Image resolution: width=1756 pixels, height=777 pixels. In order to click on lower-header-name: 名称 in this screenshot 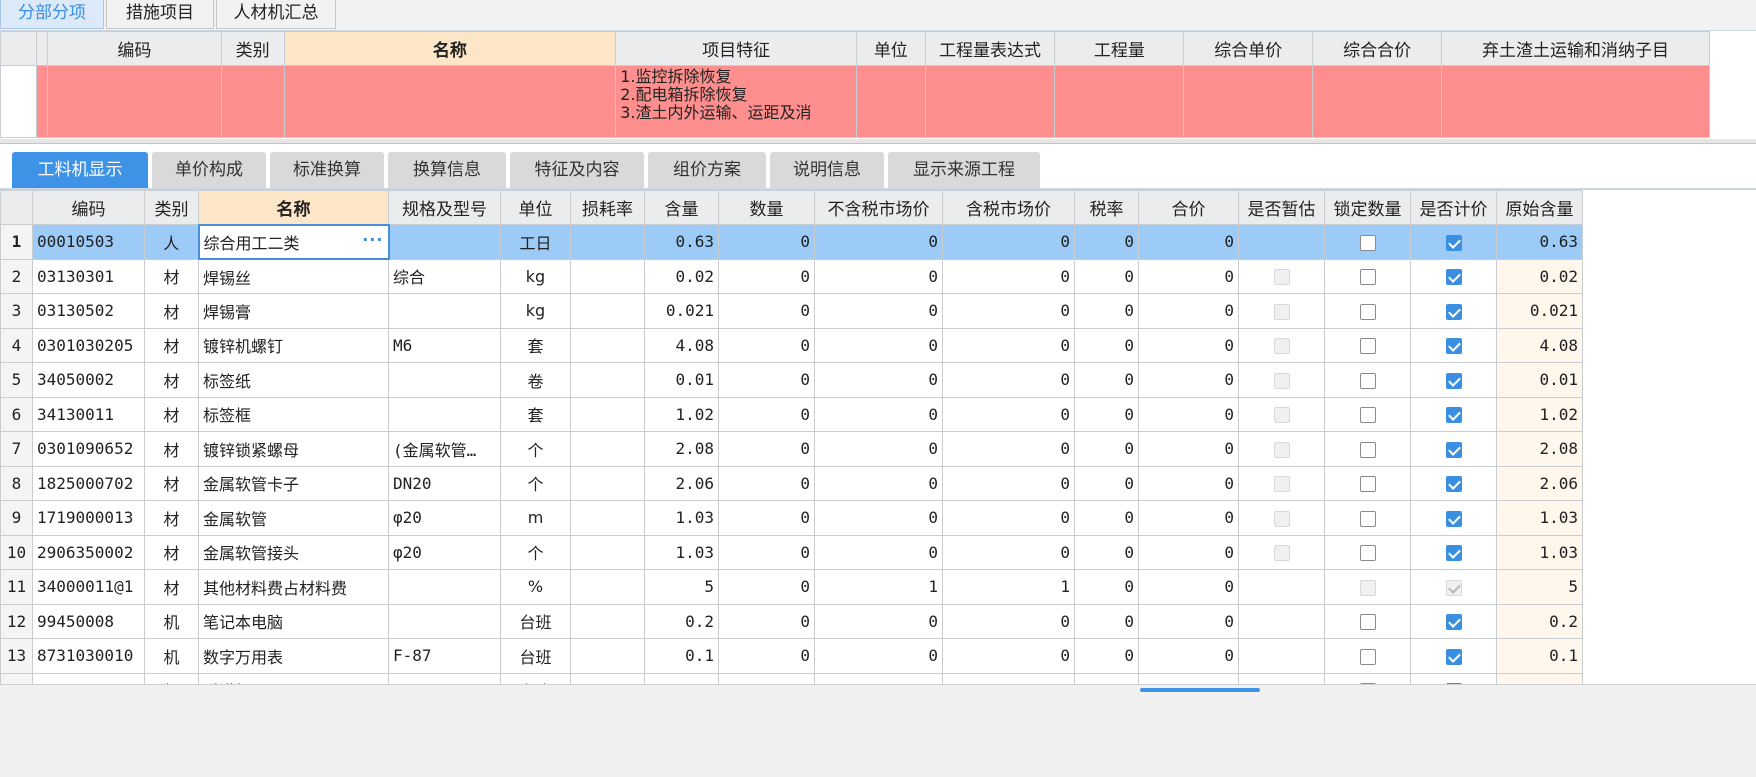, I will do `click(293, 207)`.